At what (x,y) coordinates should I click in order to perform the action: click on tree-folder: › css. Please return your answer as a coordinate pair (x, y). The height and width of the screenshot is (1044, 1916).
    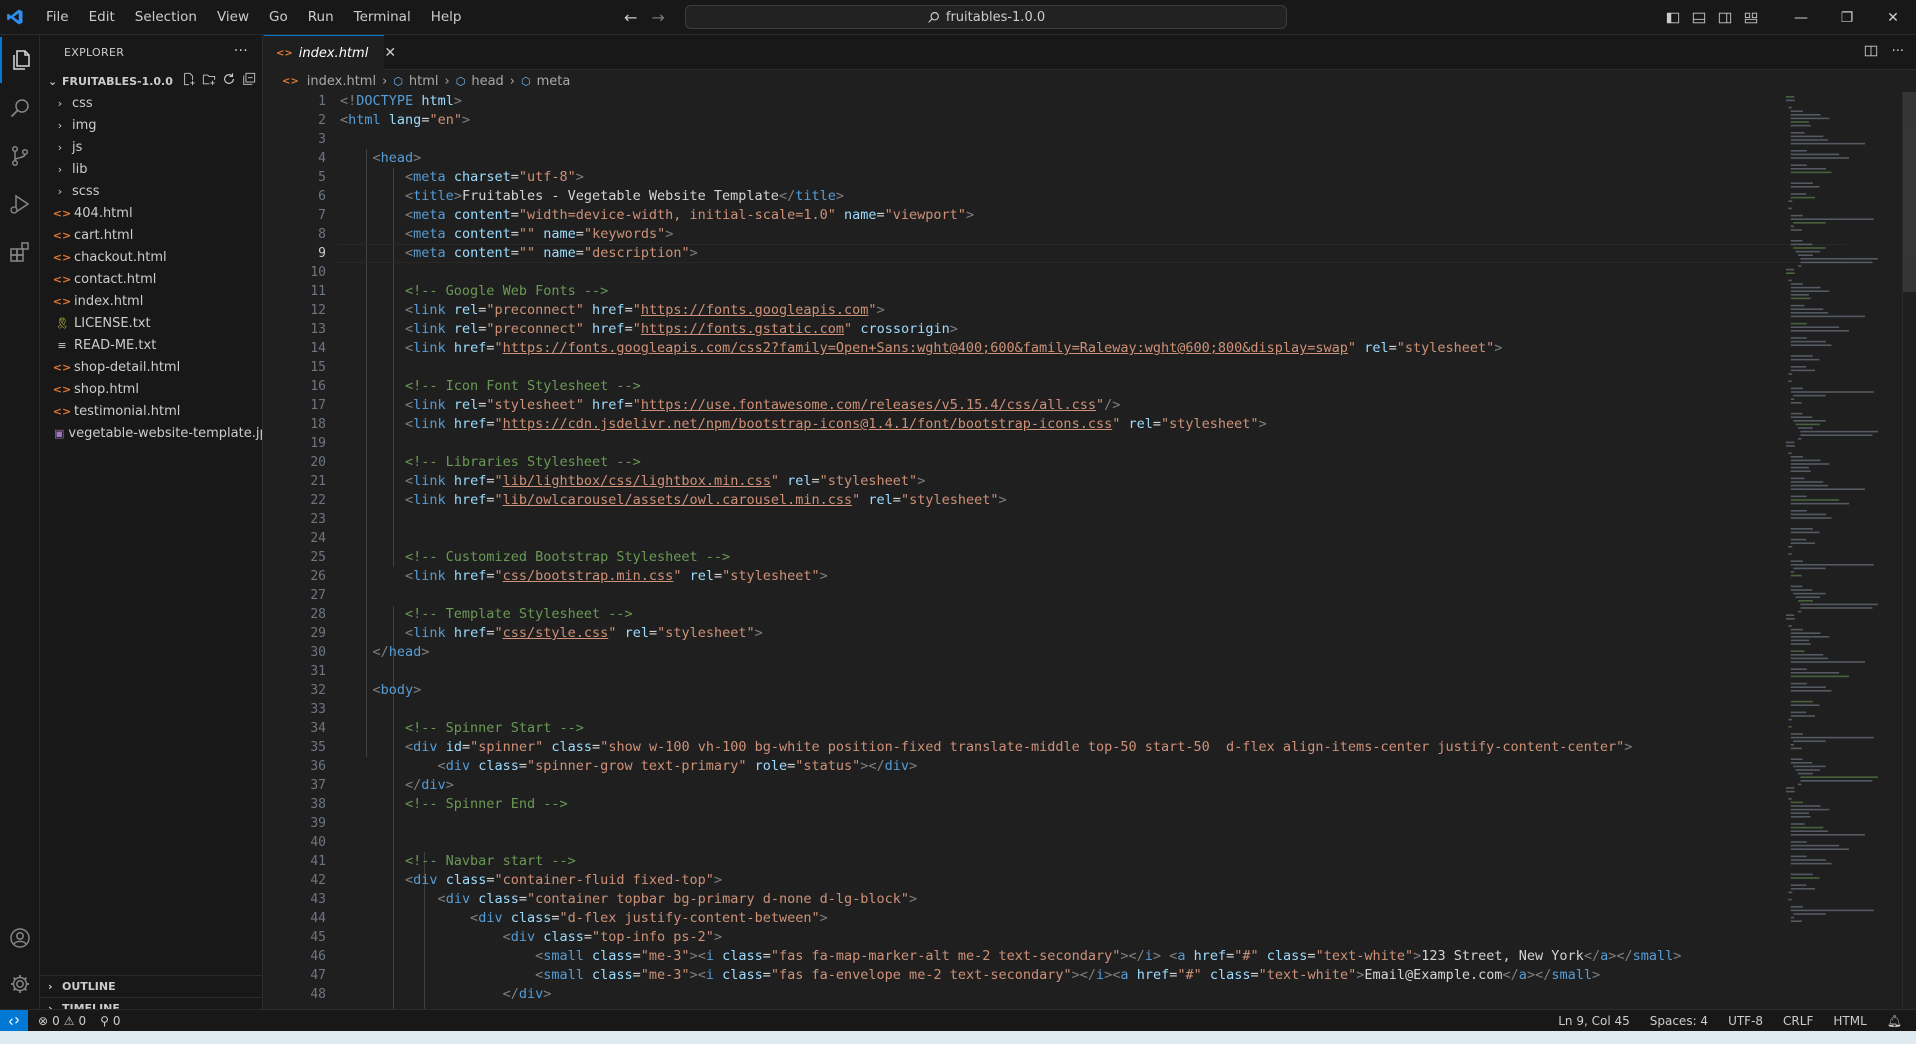
    Looking at the image, I should click on (151, 103).